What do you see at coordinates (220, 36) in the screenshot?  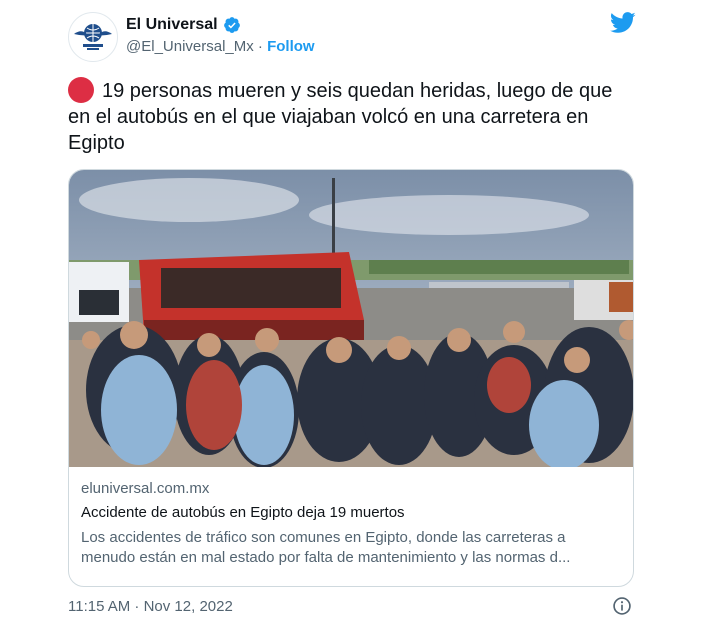 I see `author-names: El Universal @El_Universal_Mx · Follow` at bounding box center [220, 36].